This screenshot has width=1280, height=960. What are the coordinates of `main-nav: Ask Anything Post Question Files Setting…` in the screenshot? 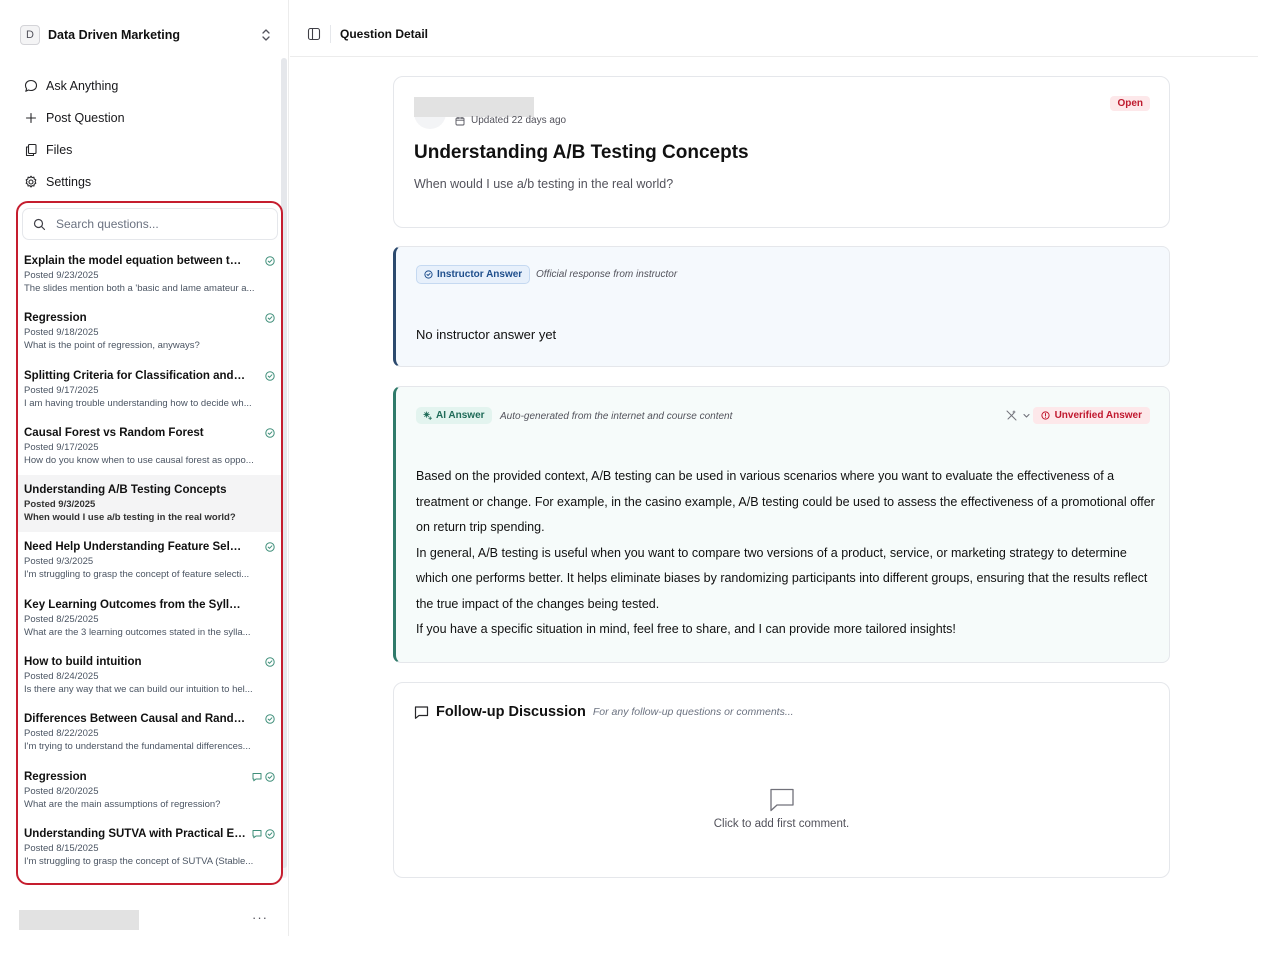 It's located at (149, 134).